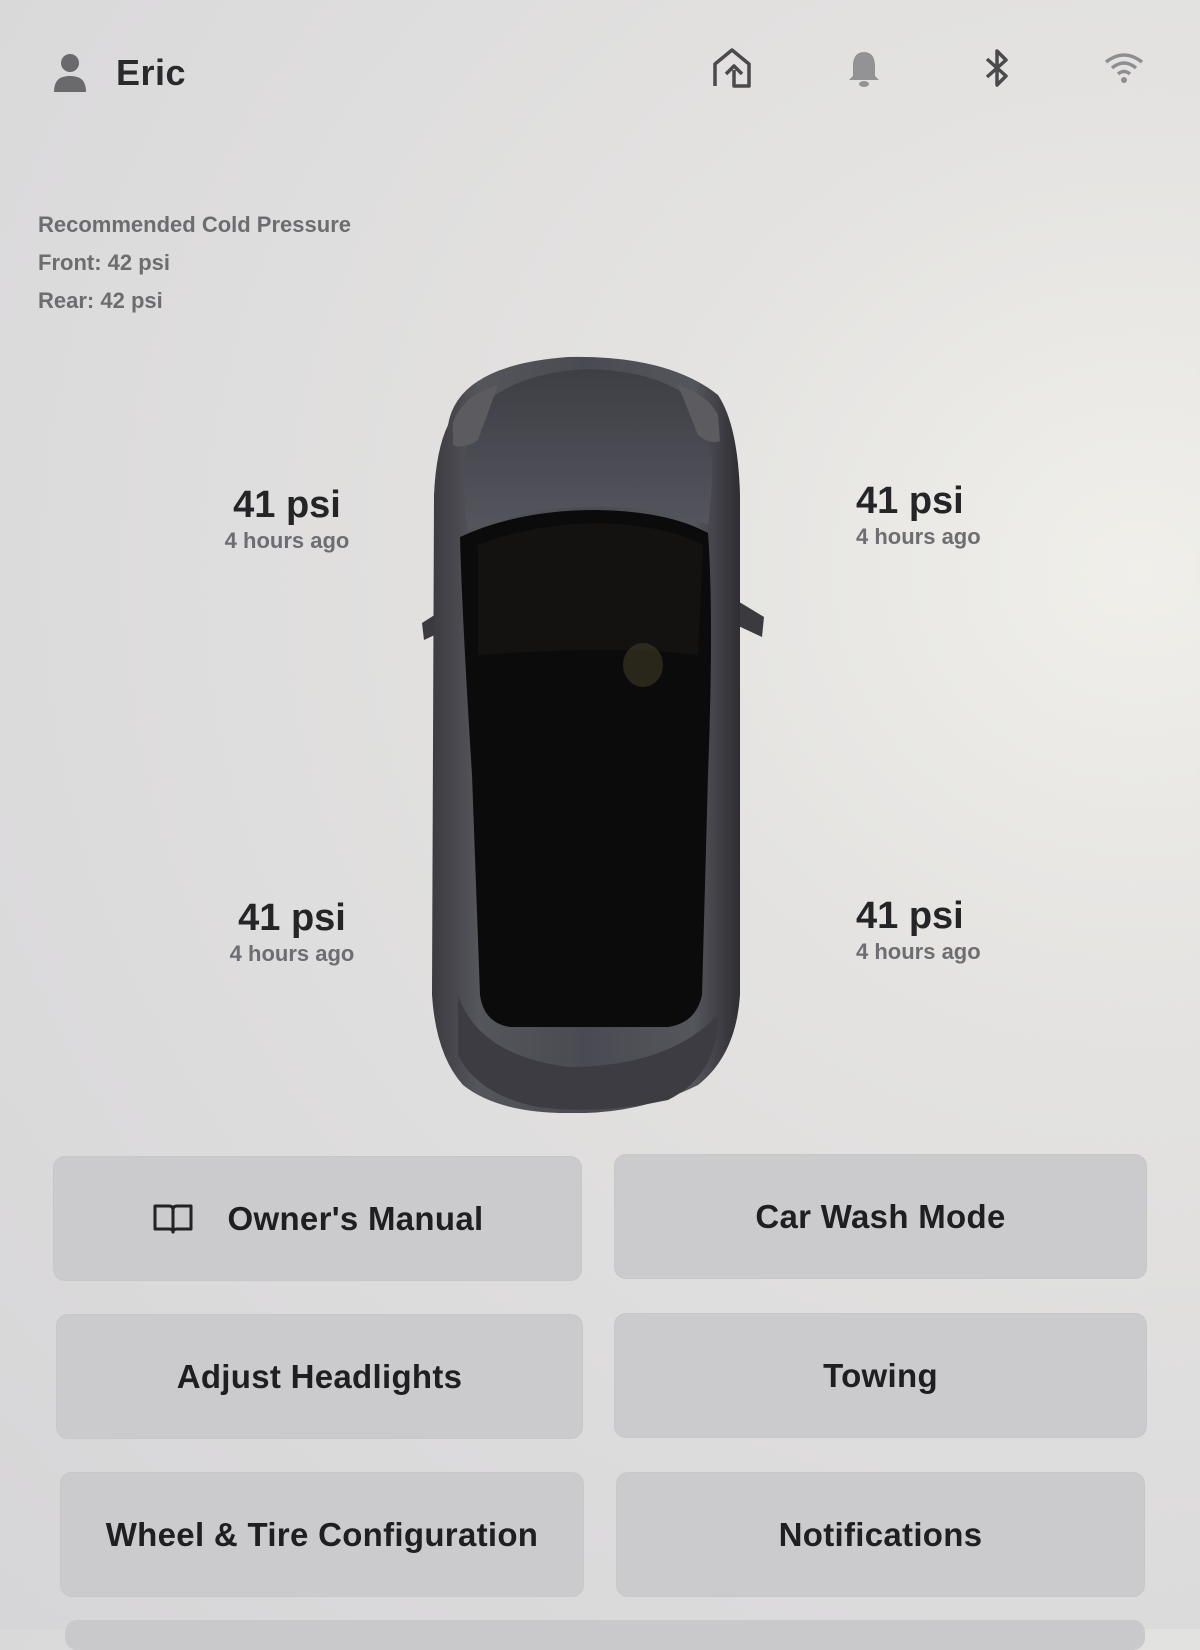  I want to click on tire-rear-right: 41 psi 4 hours ago, so click(917, 931).